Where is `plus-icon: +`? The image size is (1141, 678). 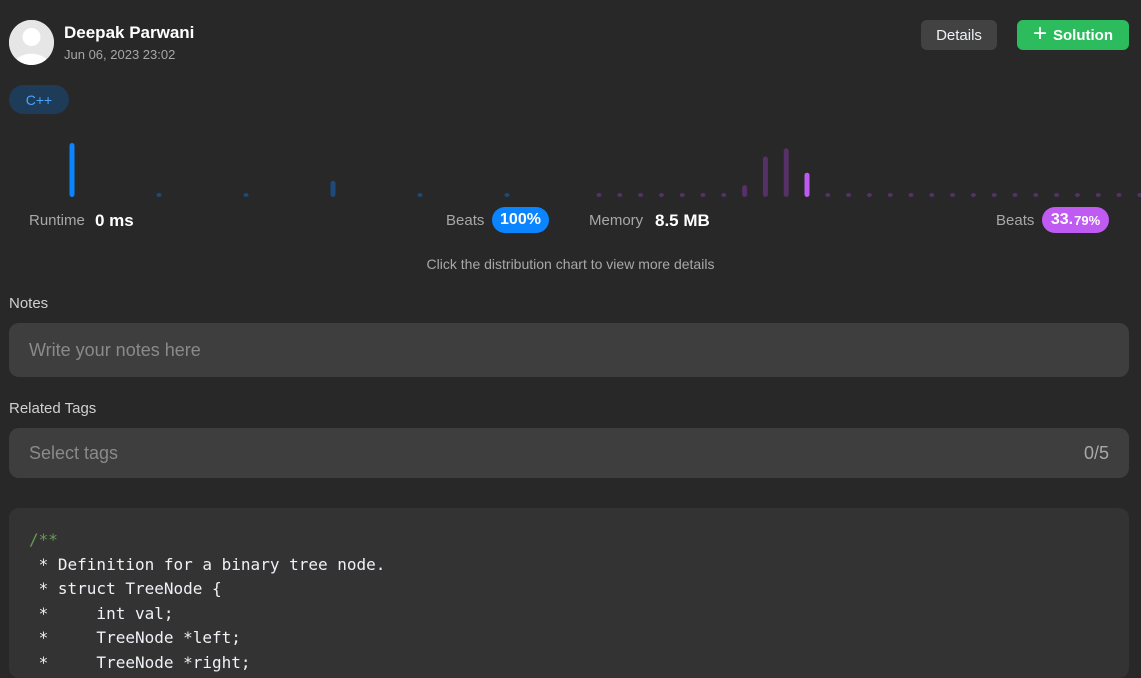 plus-icon: + is located at coordinates (1039, 33).